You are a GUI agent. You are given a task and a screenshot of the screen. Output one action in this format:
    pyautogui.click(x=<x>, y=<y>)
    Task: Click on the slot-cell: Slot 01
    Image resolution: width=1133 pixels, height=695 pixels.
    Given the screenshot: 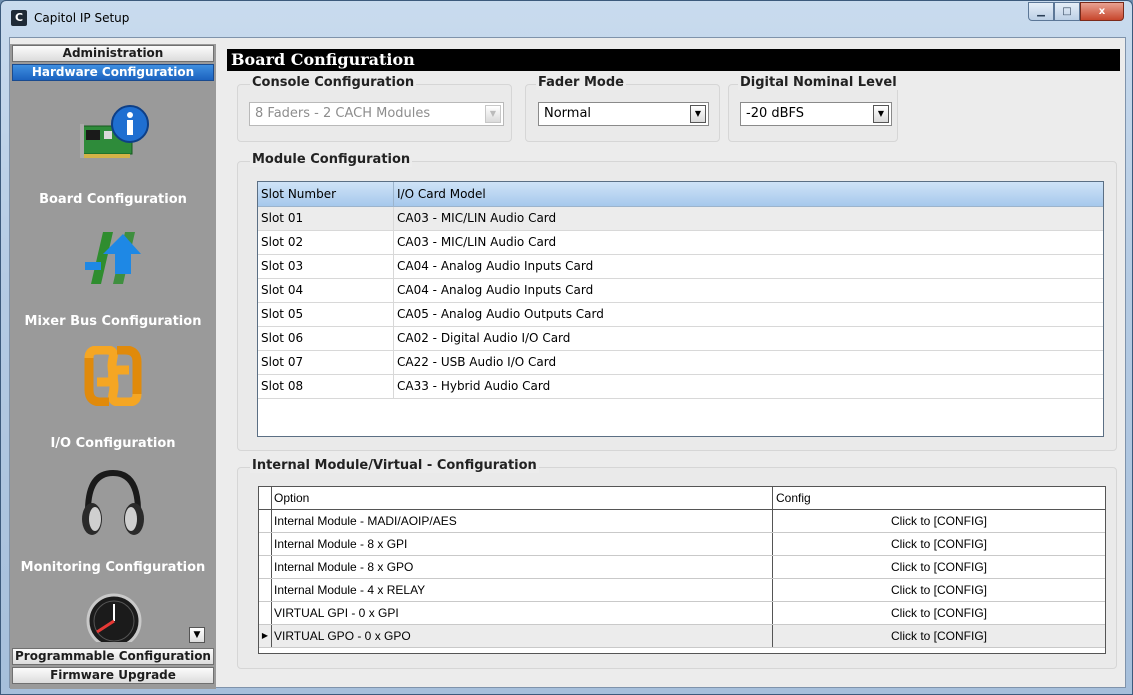 What is the action you would take?
    pyautogui.click(x=326, y=218)
    